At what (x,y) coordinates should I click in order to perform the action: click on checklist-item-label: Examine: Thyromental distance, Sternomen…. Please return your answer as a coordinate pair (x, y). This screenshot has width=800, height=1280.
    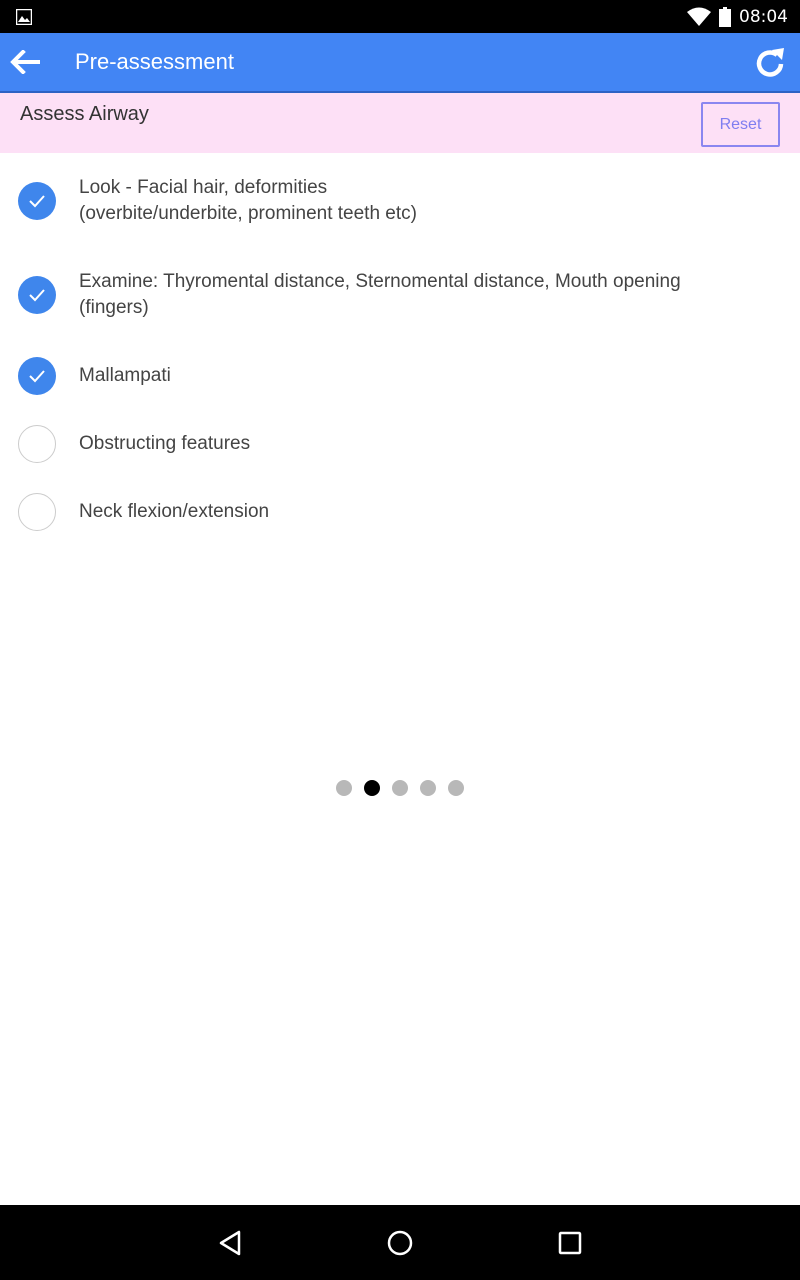
    Looking at the image, I should click on (429, 295).